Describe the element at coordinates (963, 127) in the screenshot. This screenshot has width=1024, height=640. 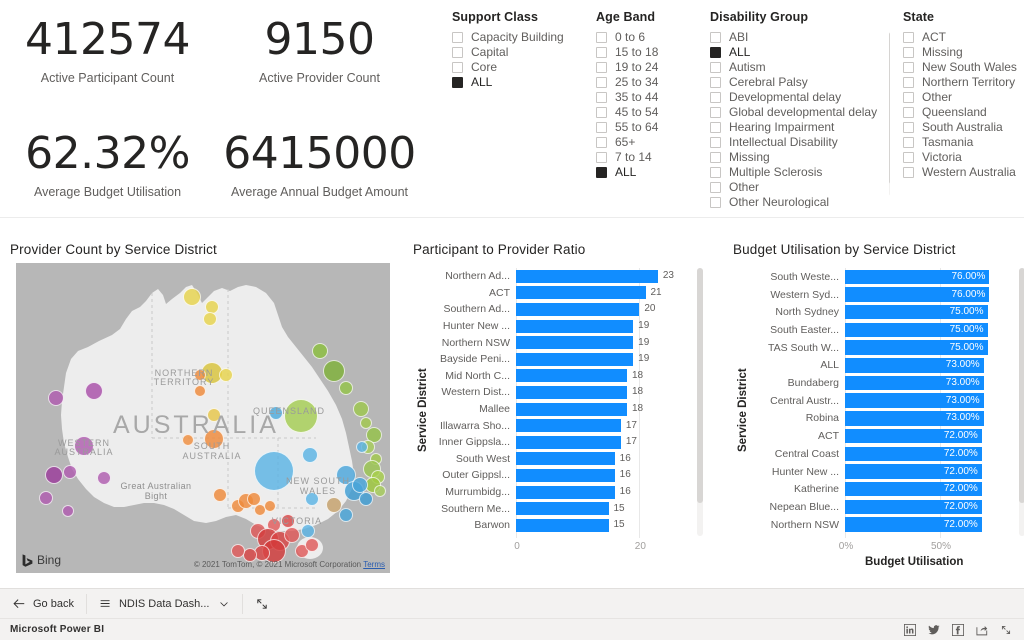
I see `slicer-option: South Australia` at that location.